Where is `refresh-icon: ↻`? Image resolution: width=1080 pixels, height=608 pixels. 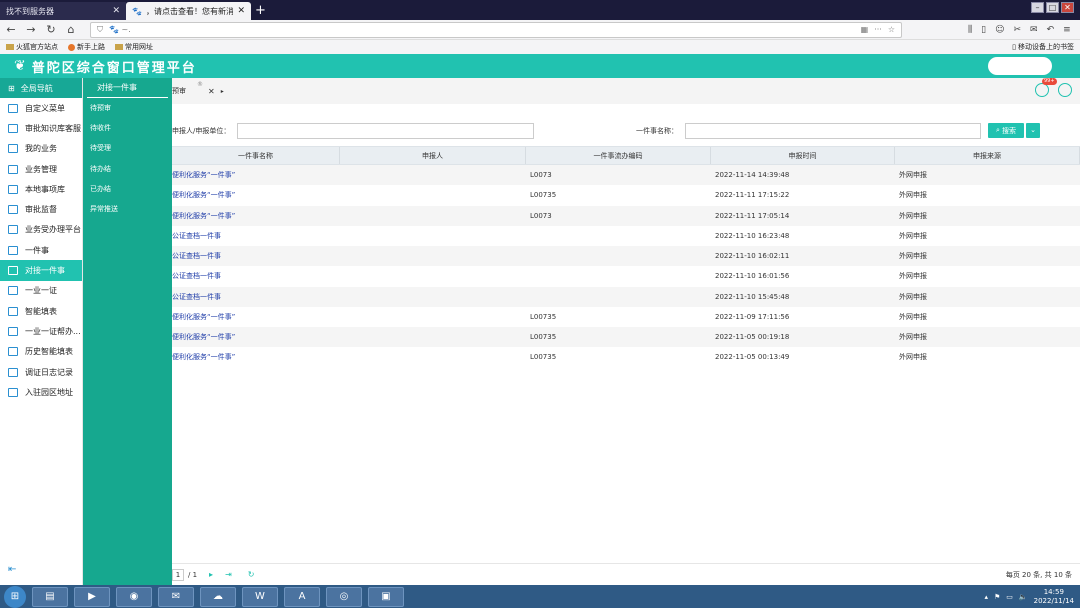
refresh-icon: ↻ is located at coordinates (251, 574).